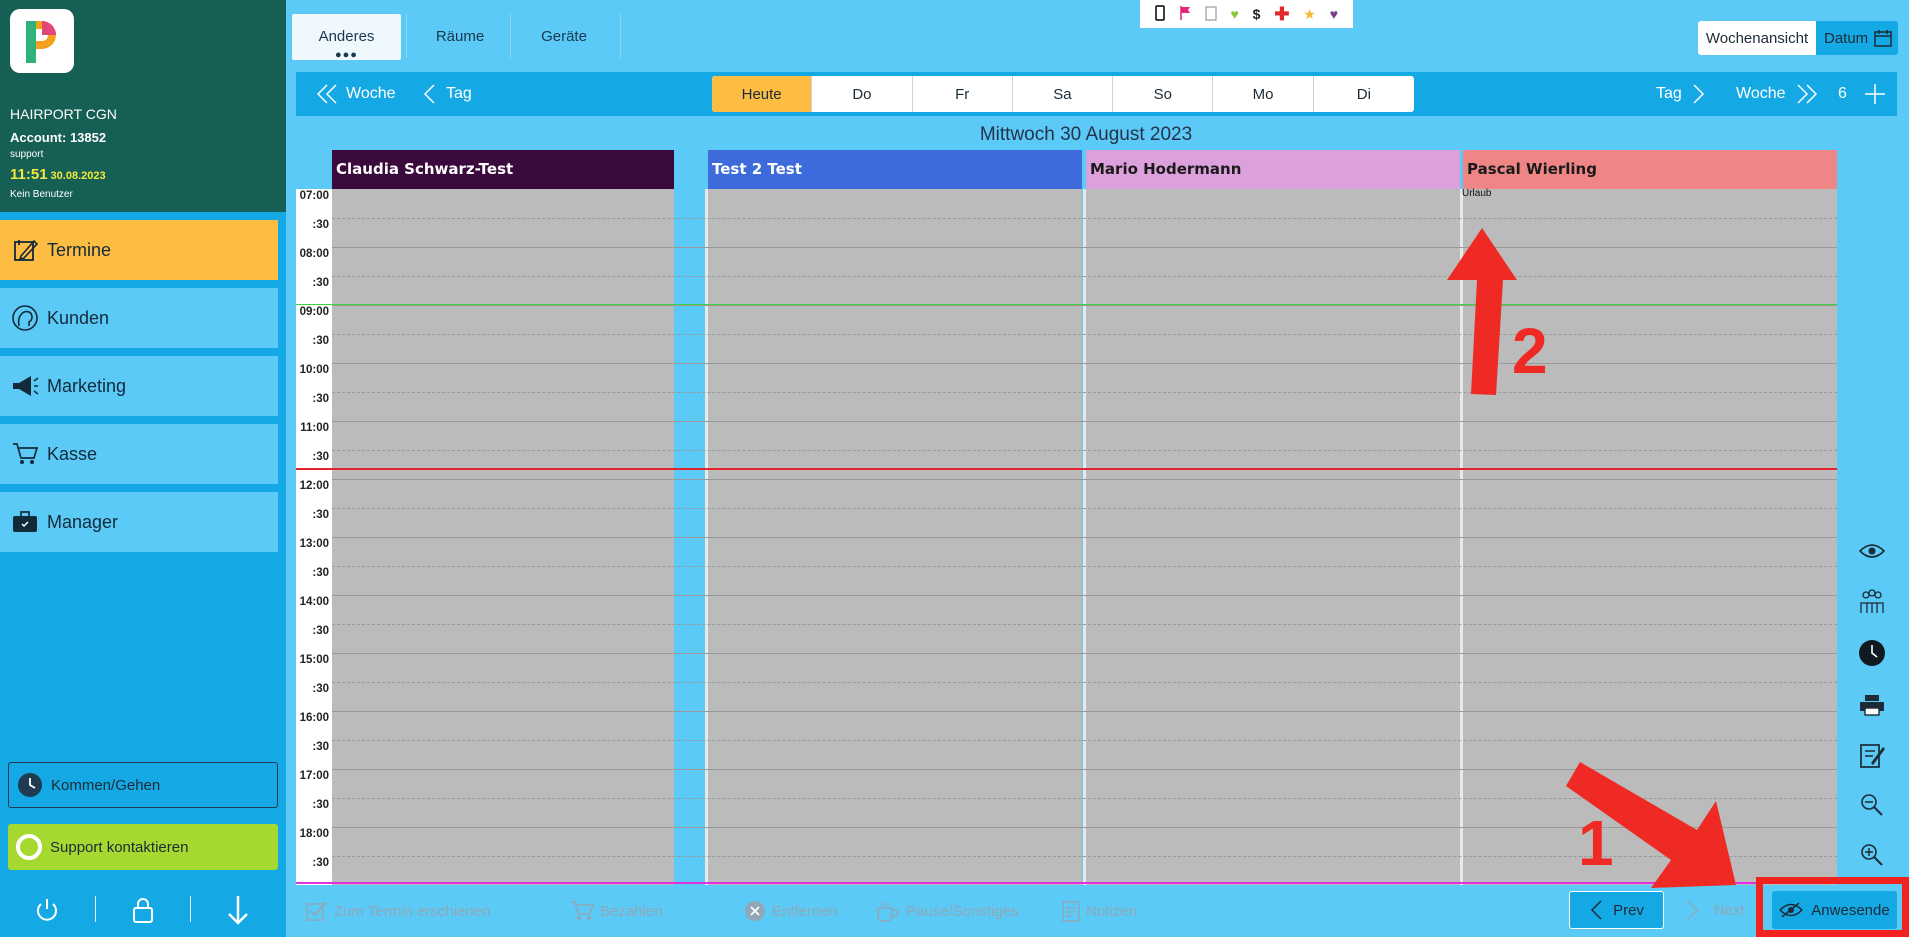 This screenshot has height=937, width=1909. I want to click on time-label: 18:00, so click(314, 834).